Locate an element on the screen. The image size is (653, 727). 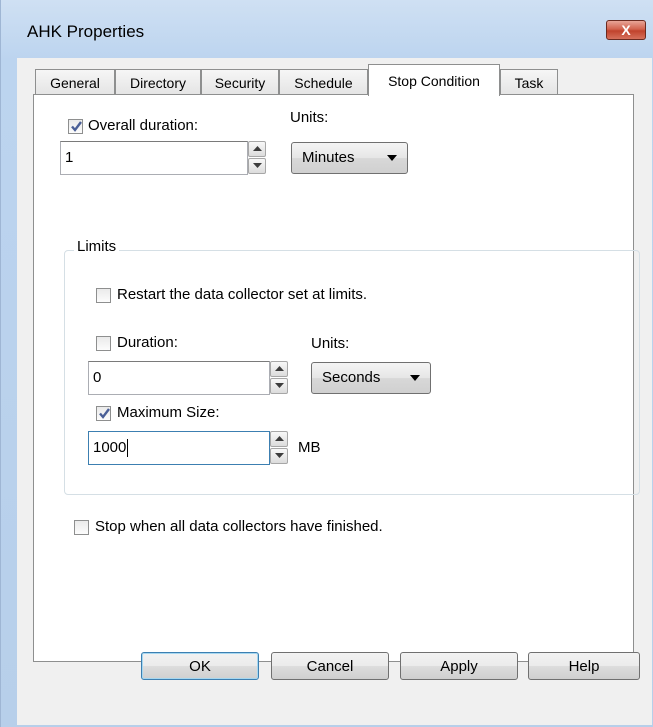
maximum-size-input: 1000 is located at coordinates (179, 448).